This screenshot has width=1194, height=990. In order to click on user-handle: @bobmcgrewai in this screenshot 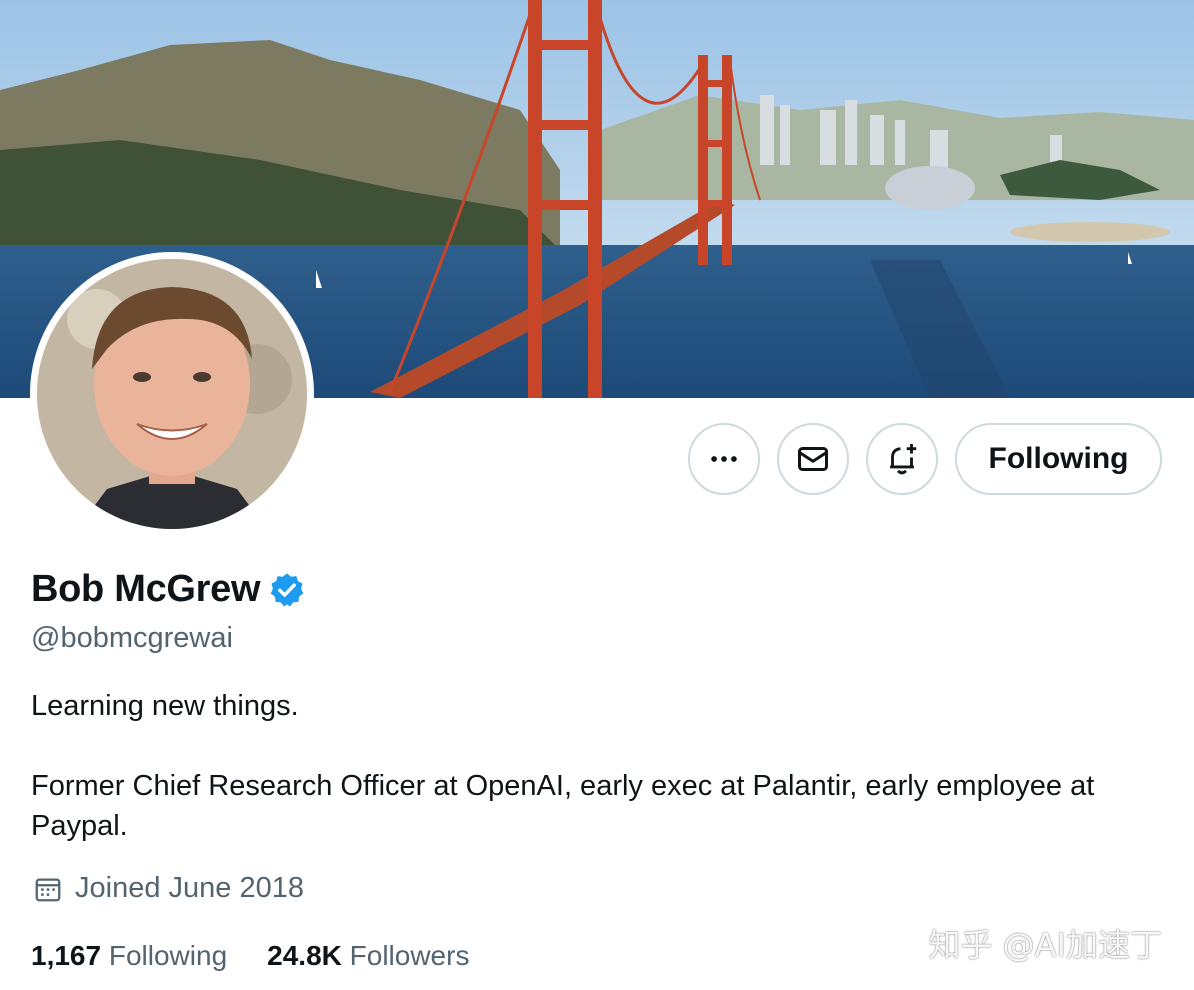, I will do `click(132, 638)`.